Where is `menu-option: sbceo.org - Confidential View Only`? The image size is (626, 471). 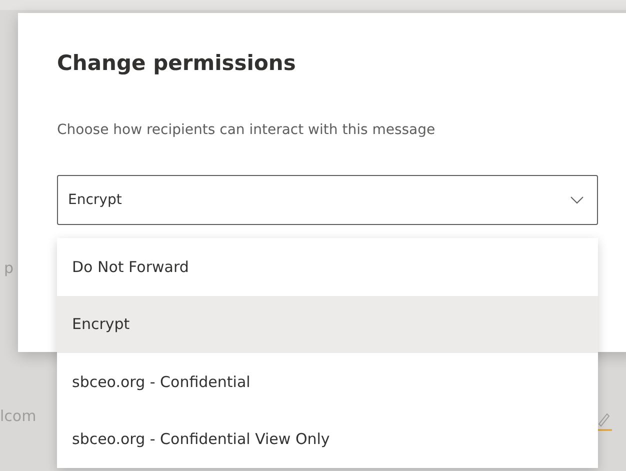
menu-option: sbceo.org - Confidential View Only is located at coordinates (327, 439).